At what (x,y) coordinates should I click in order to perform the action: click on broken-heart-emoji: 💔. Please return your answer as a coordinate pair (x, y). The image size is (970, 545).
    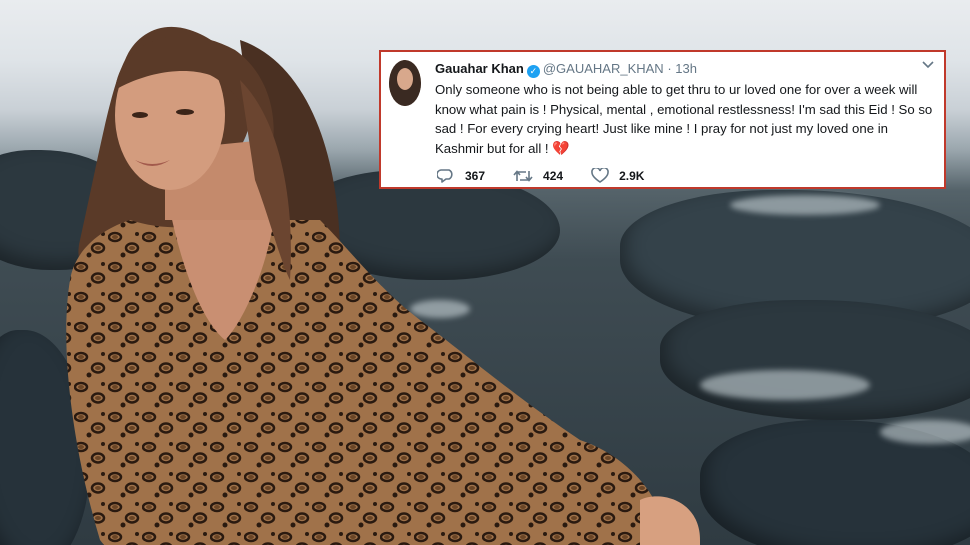
    Looking at the image, I should click on (561, 147).